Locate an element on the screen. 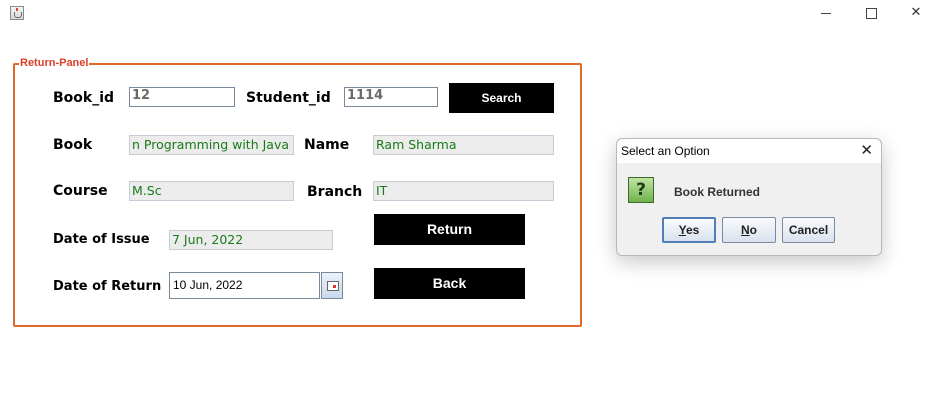  dialog-close-icon: ✕ is located at coordinates (866, 150).